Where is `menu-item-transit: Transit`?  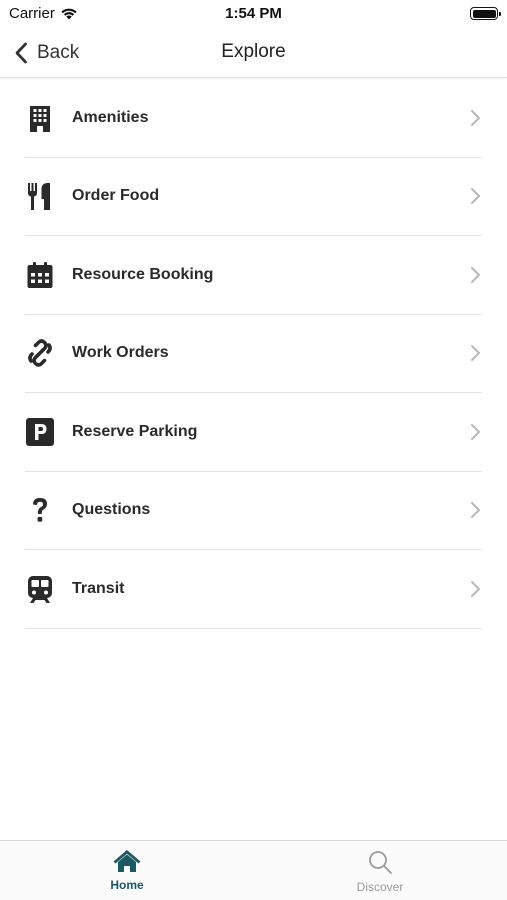
menu-item-transit: Transit is located at coordinates (253, 589).